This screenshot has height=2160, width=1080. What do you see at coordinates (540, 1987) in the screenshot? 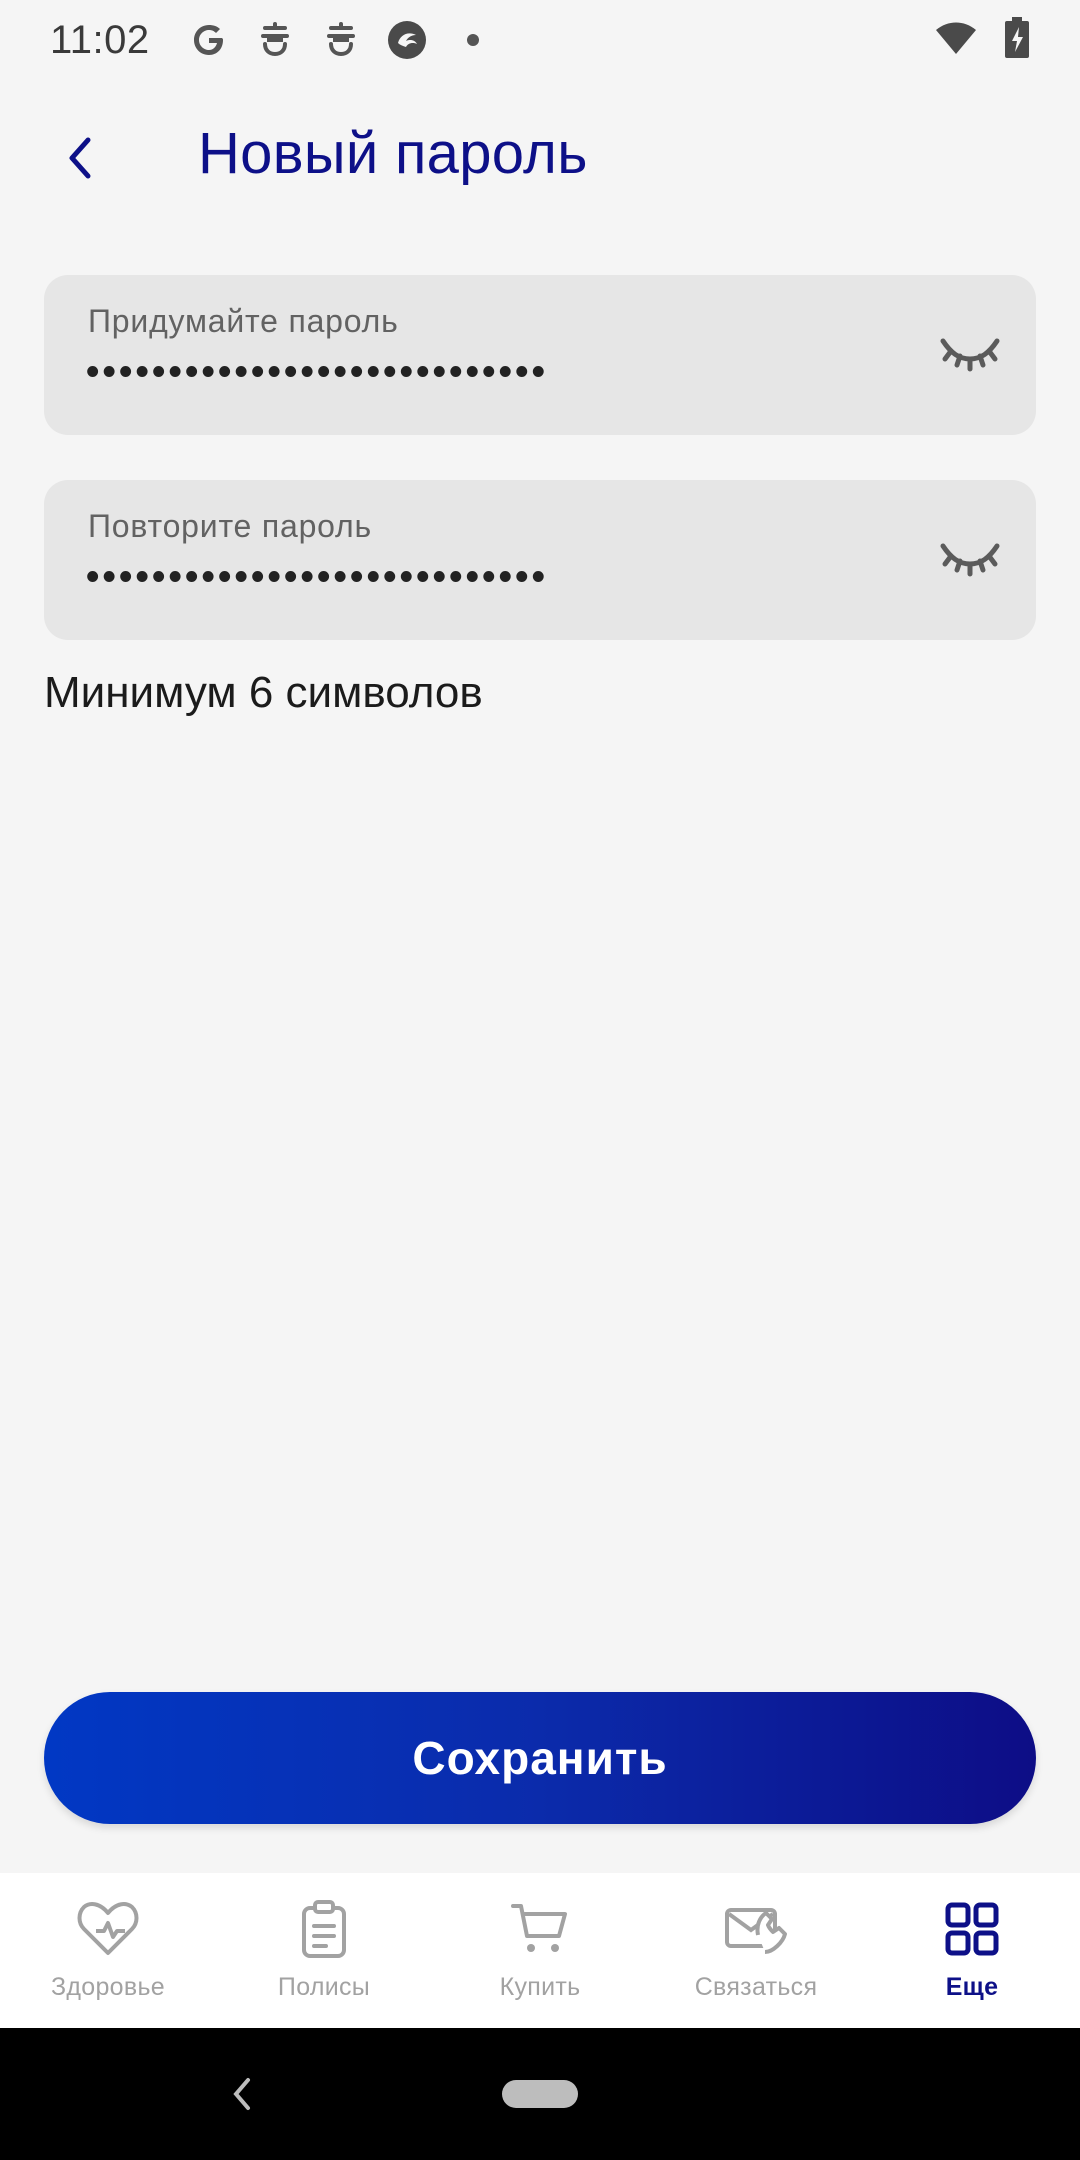
I see `nav-label-buy: Купить` at bounding box center [540, 1987].